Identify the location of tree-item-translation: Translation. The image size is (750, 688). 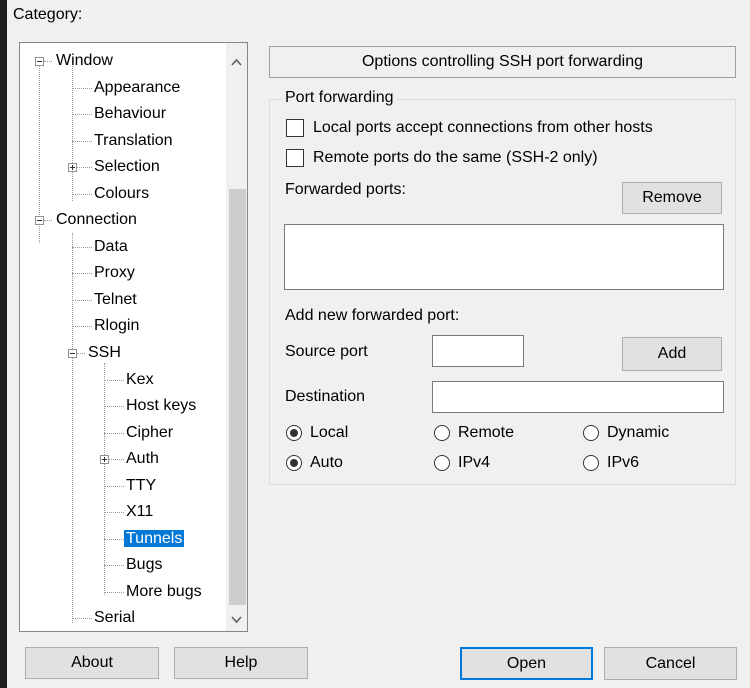
(133, 141).